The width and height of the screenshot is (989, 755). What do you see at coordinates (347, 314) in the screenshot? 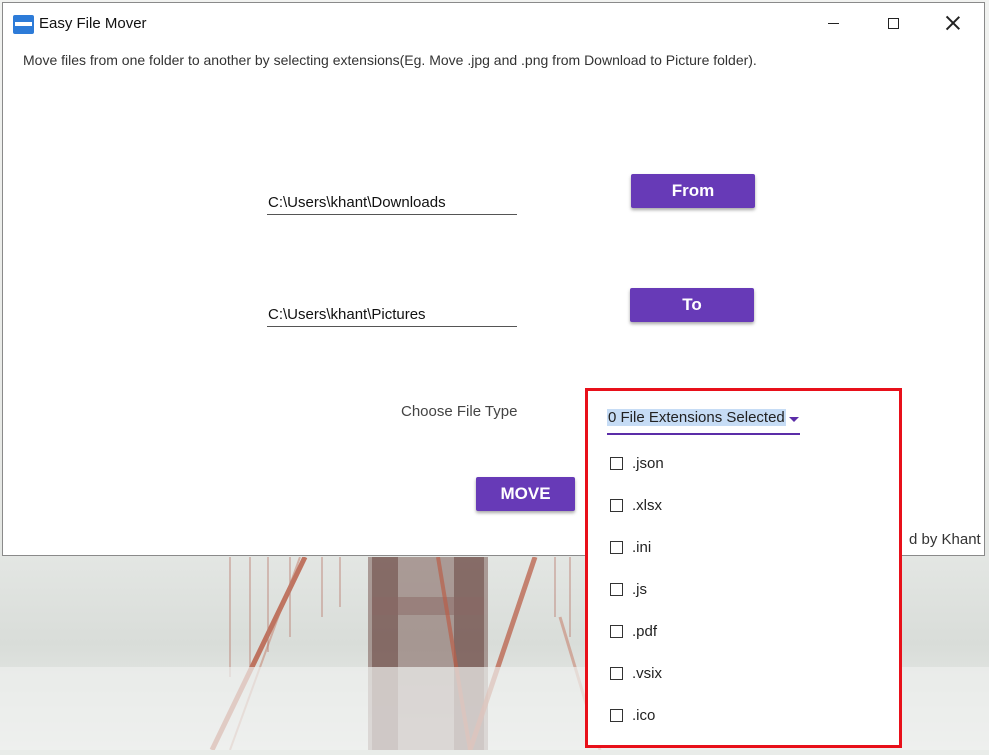
I see `to-path-value: C:\Users\khant\Pictures` at bounding box center [347, 314].